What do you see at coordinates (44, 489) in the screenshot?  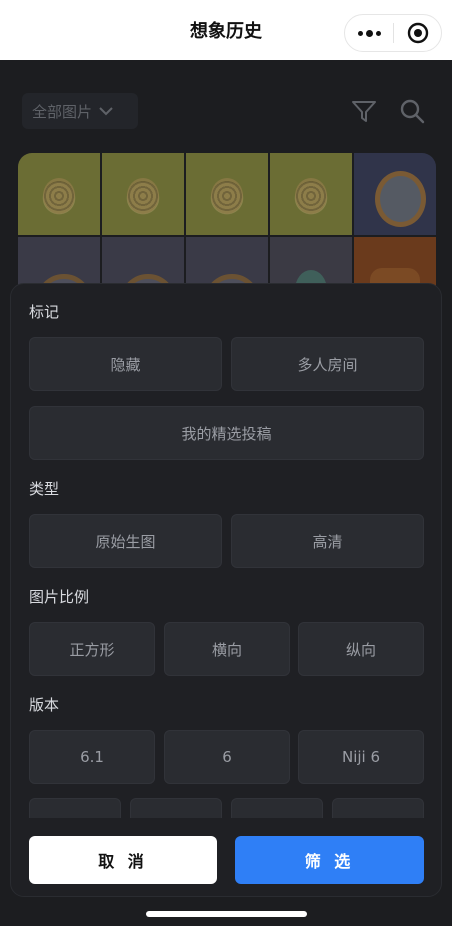 I see `section-title-type: 类型` at bounding box center [44, 489].